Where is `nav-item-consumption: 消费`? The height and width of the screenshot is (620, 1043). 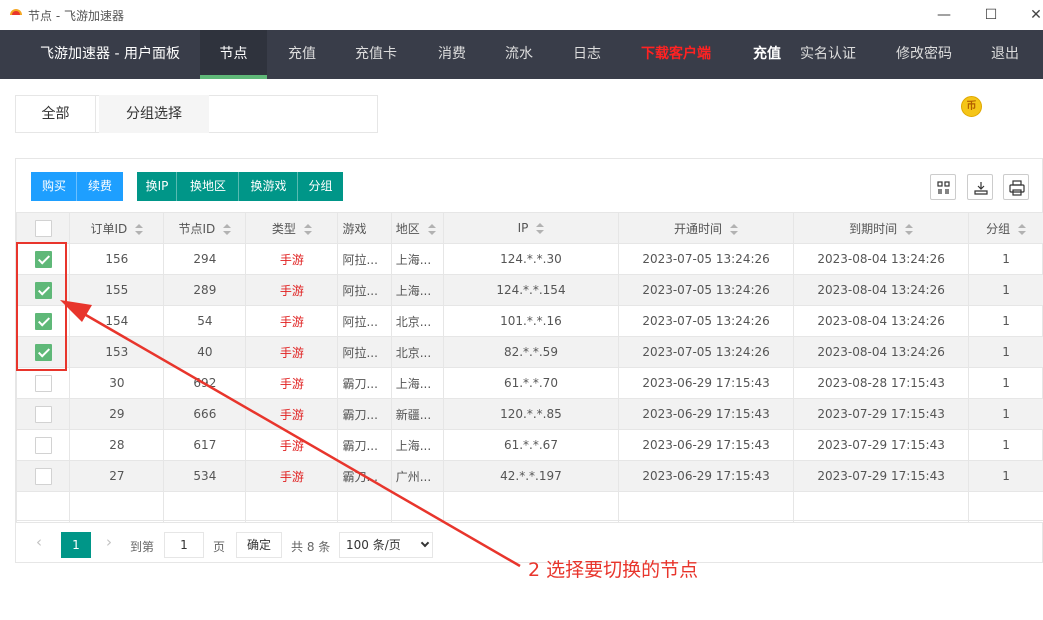 nav-item-consumption: 消费 is located at coordinates (452, 54).